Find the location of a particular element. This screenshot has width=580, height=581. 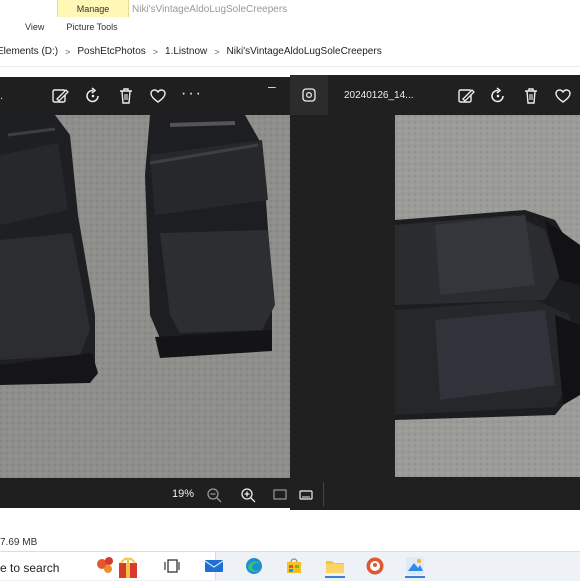

breadcrumb-item-listnow: 1.Listnow is located at coordinates (186, 51).